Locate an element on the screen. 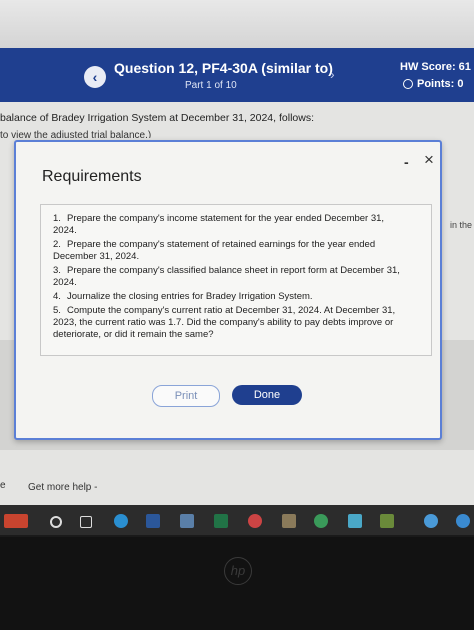 The height and width of the screenshot is (630, 474). taskbar is located at coordinates (237, 520).